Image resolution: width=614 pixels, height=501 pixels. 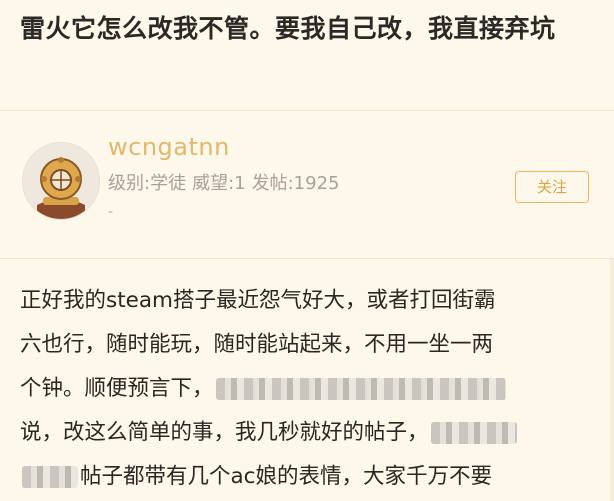 What do you see at coordinates (147, 183) in the screenshot?
I see `user-level: 级别:学徒` at bounding box center [147, 183].